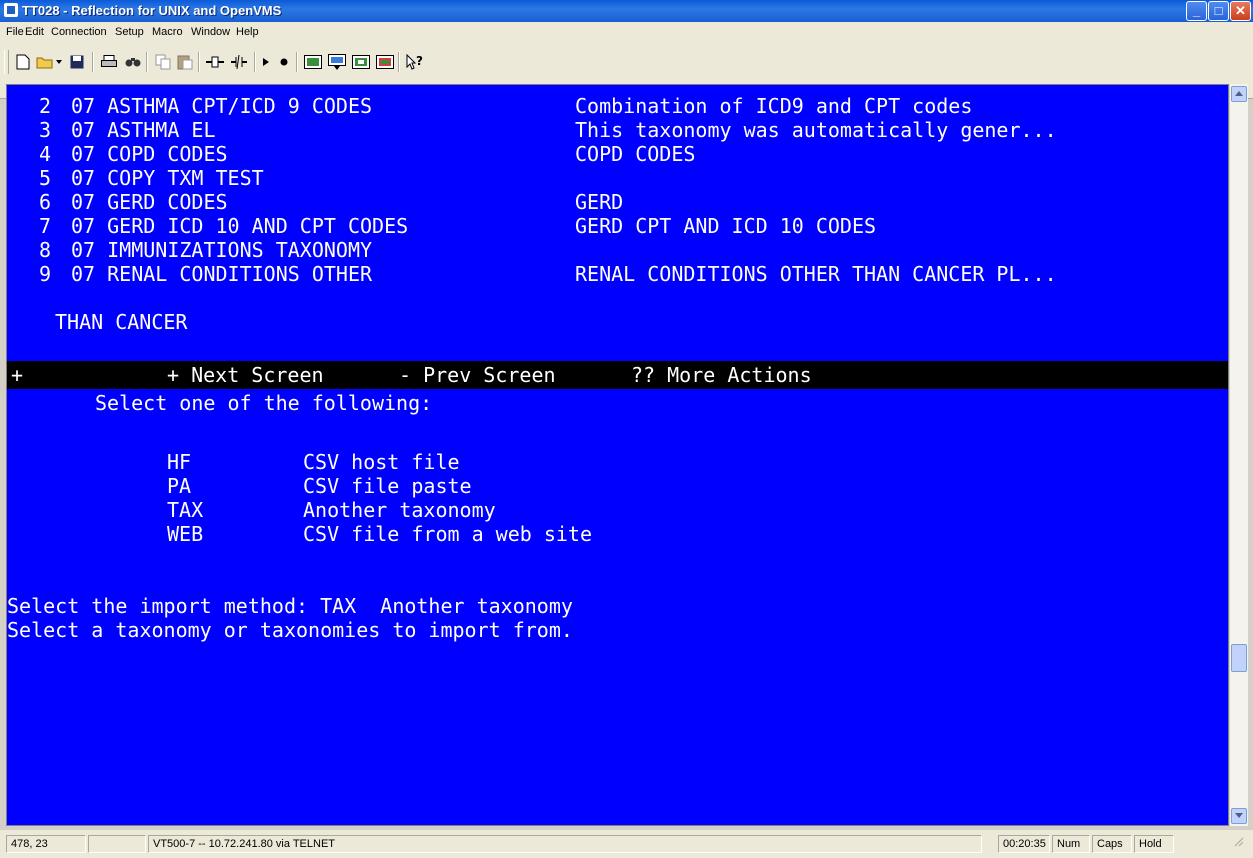 The height and width of the screenshot is (858, 1253). Describe the element at coordinates (185, 62) in the screenshot. I see `paste-icon` at that location.